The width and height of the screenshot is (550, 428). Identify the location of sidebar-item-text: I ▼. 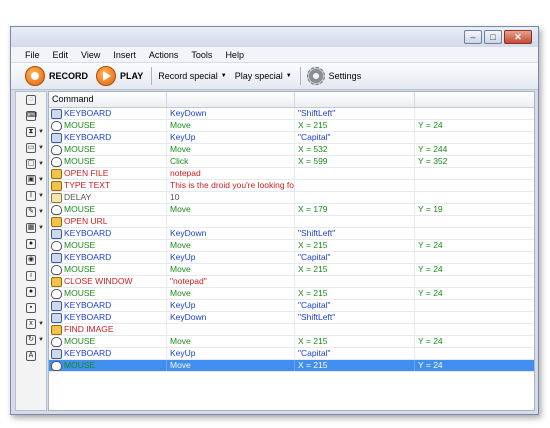
(31, 196).